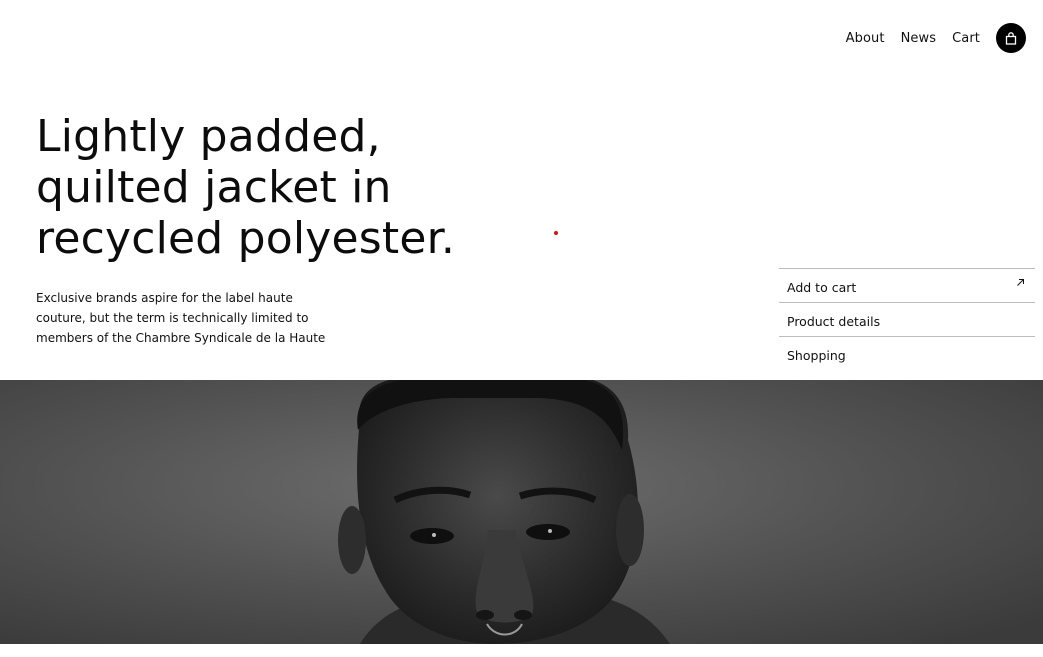 The width and height of the screenshot is (1043, 657). I want to click on menu-item-shopping: Shopping, so click(907, 353).